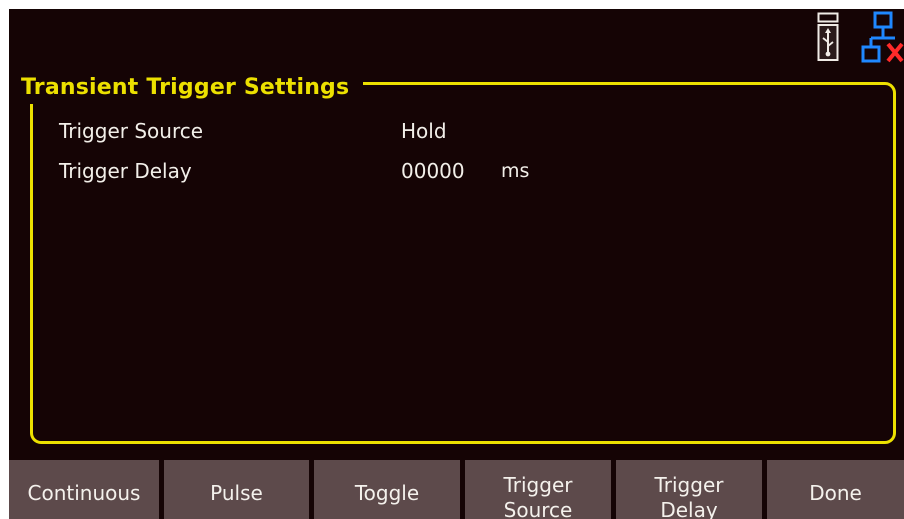 This screenshot has width=904, height=519. I want to click on status-bar, so click(456, 39).